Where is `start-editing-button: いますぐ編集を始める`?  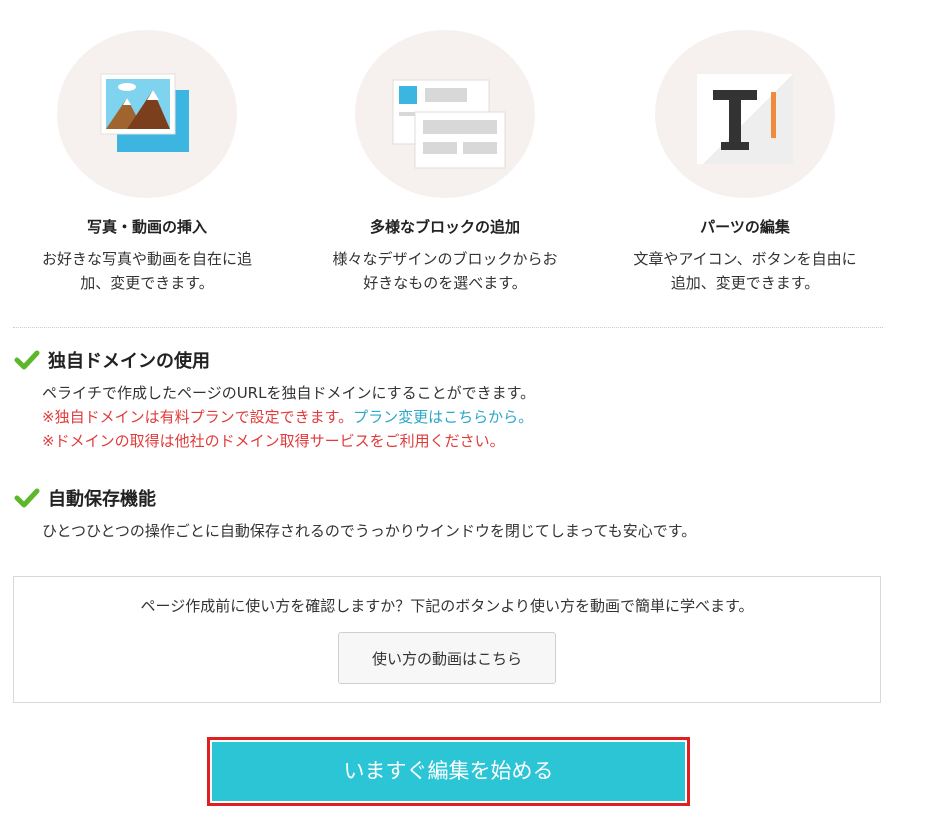 start-editing-button: いますぐ編集を始める is located at coordinates (448, 771).